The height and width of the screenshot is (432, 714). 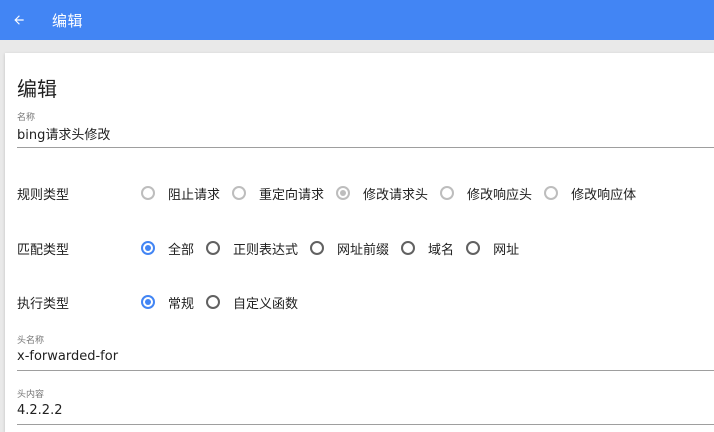 What do you see at coordinates (441, 250) in the screenshot?
I see `match-type-option-label-3: 域名` at bounding box center [441, 250].